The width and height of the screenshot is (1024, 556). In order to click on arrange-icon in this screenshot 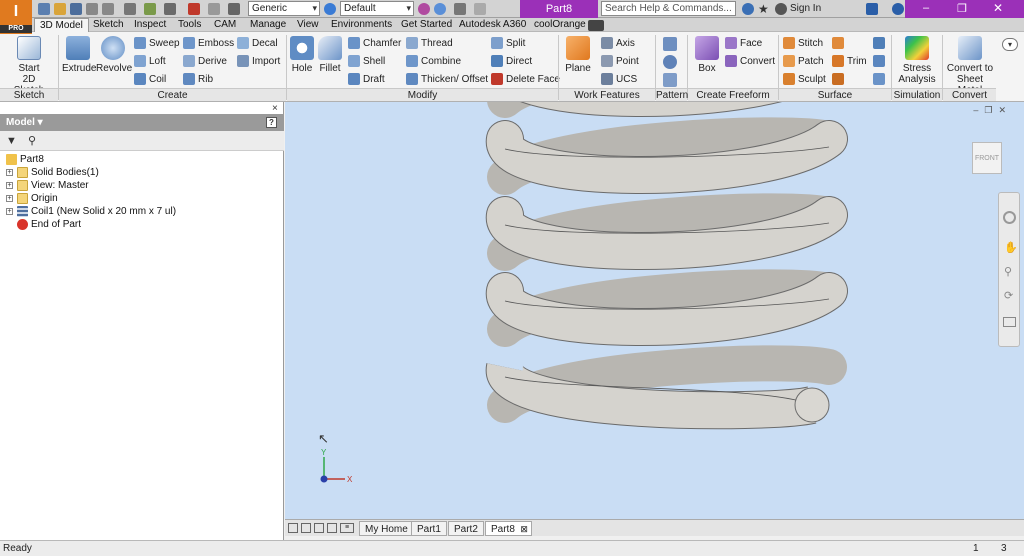, I will do `click(319, 528)`.